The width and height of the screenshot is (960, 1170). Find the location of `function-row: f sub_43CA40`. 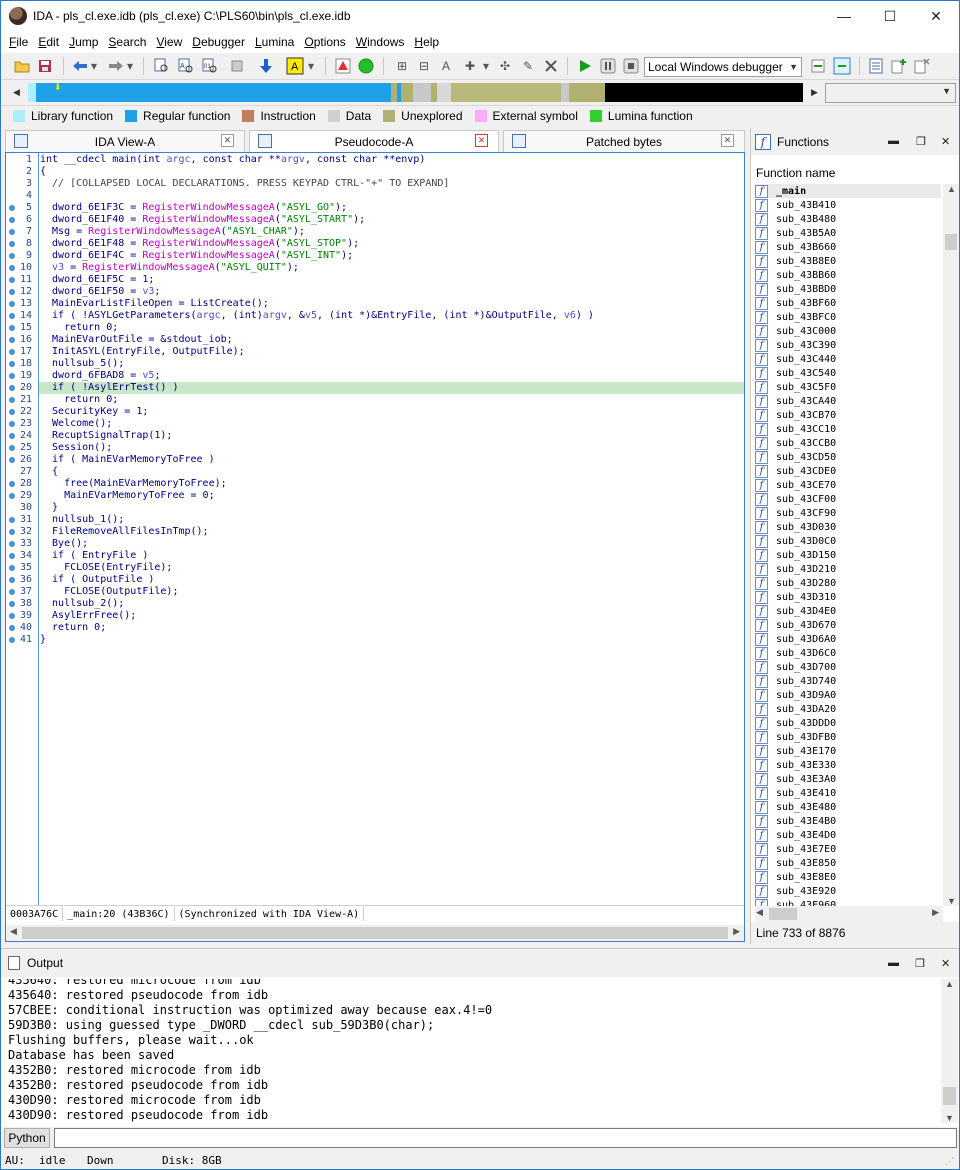

function-row: f sub_43CA40 is located at coordinates (848, 401).